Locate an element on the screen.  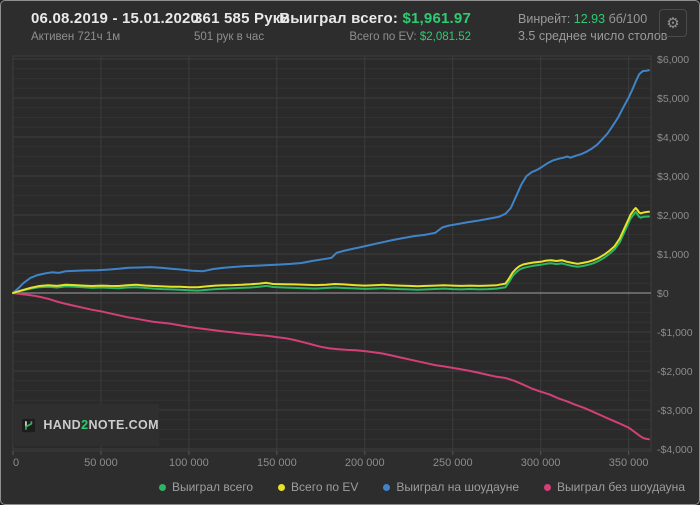
y-axis-label: -$4,000 is located at coordinates (675, 450).